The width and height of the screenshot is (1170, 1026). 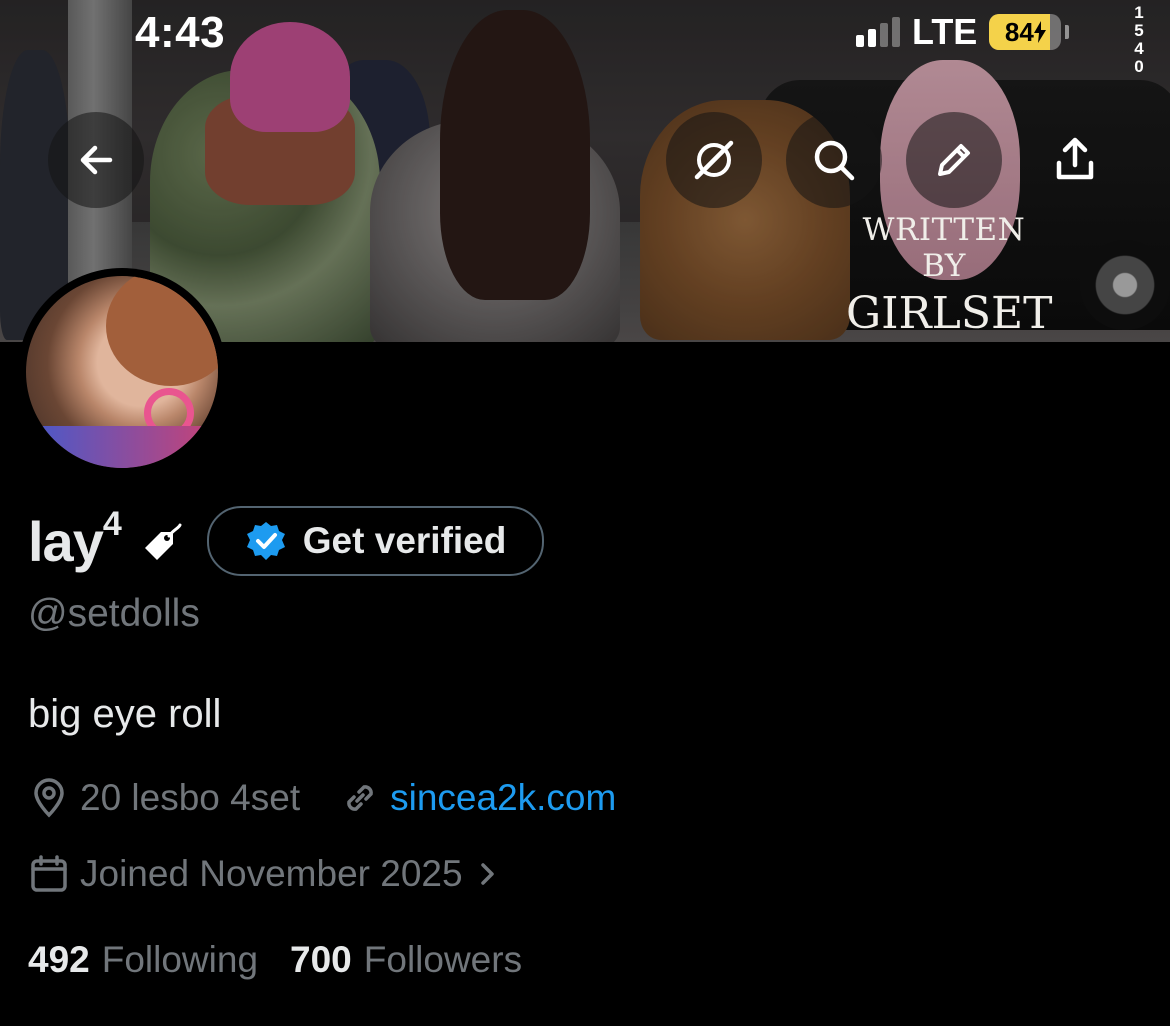 What do you see at coordinates (443, 959) in the screenshot?
I see `followers-label: Followers` at bounding box center [443, 959].